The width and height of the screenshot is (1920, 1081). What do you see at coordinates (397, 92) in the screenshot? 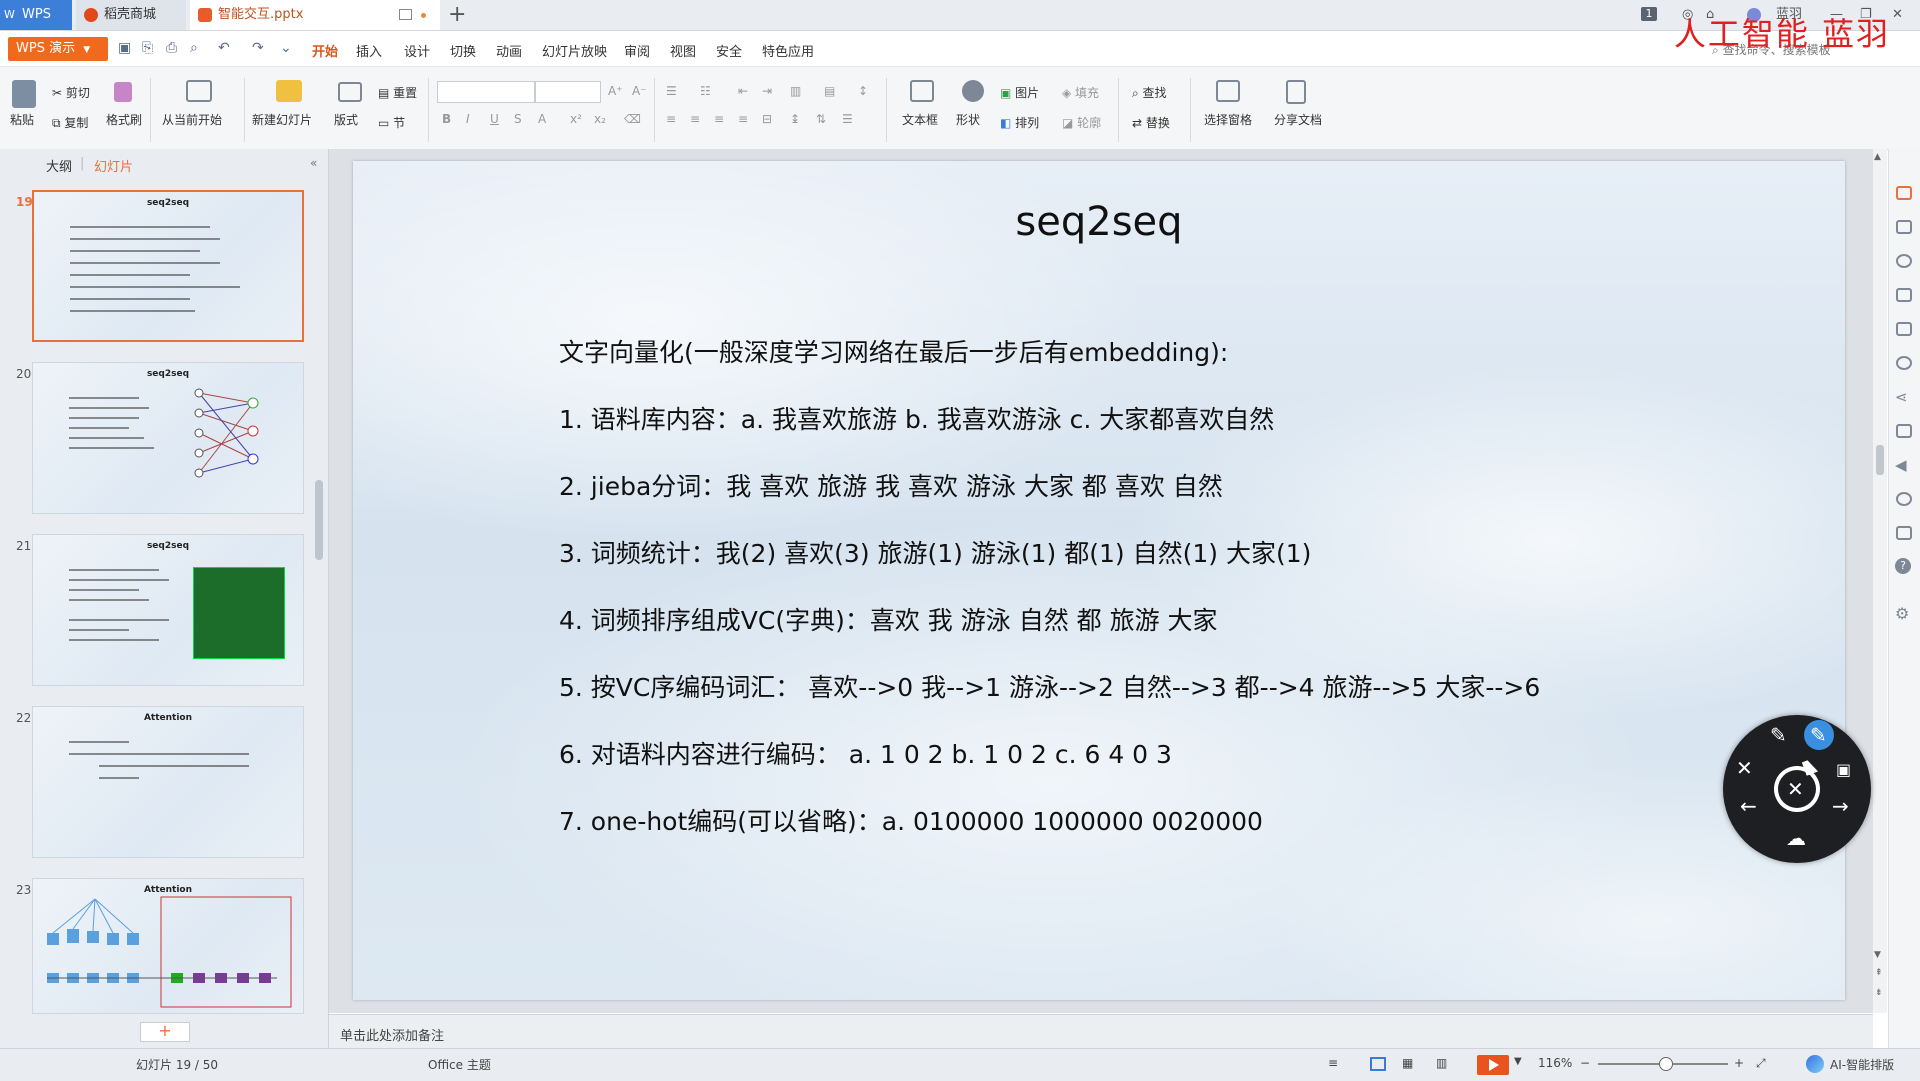
I see `reset-button: ▤ 重置` at bounding box center [397, 92].